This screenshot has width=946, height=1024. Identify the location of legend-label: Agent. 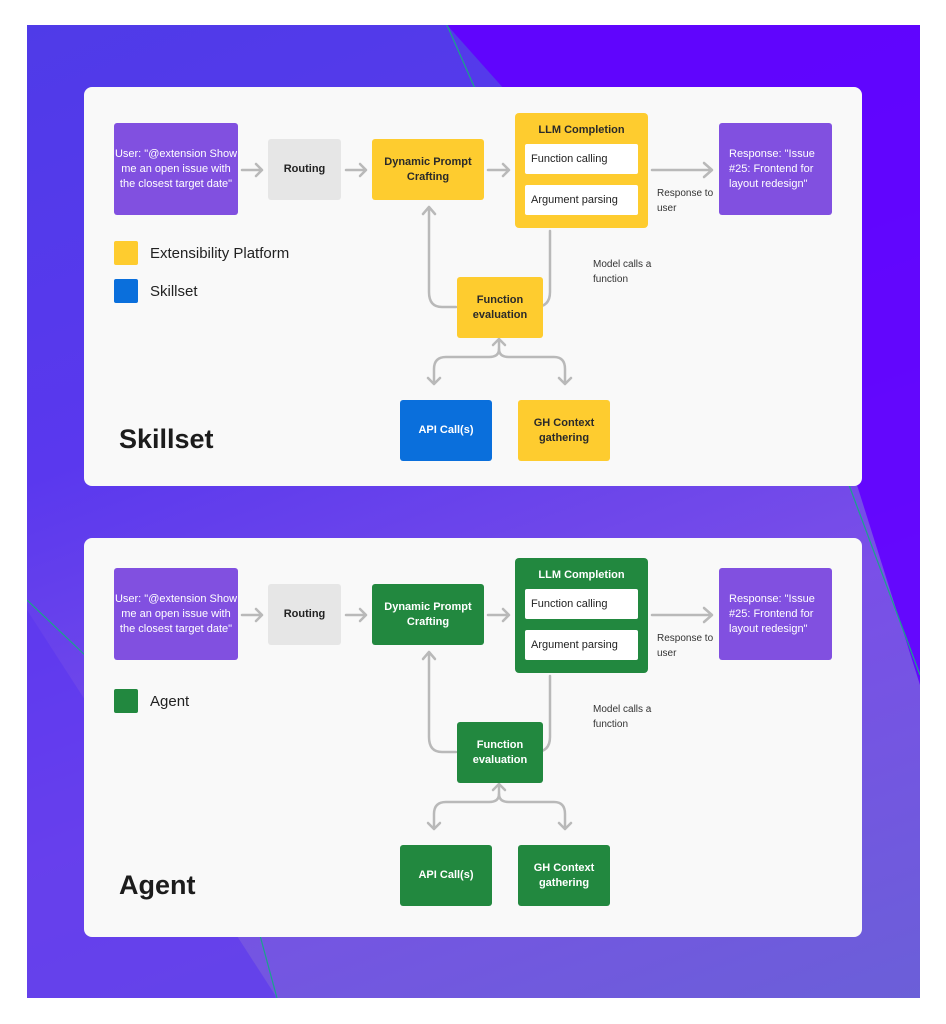
(170, 701).